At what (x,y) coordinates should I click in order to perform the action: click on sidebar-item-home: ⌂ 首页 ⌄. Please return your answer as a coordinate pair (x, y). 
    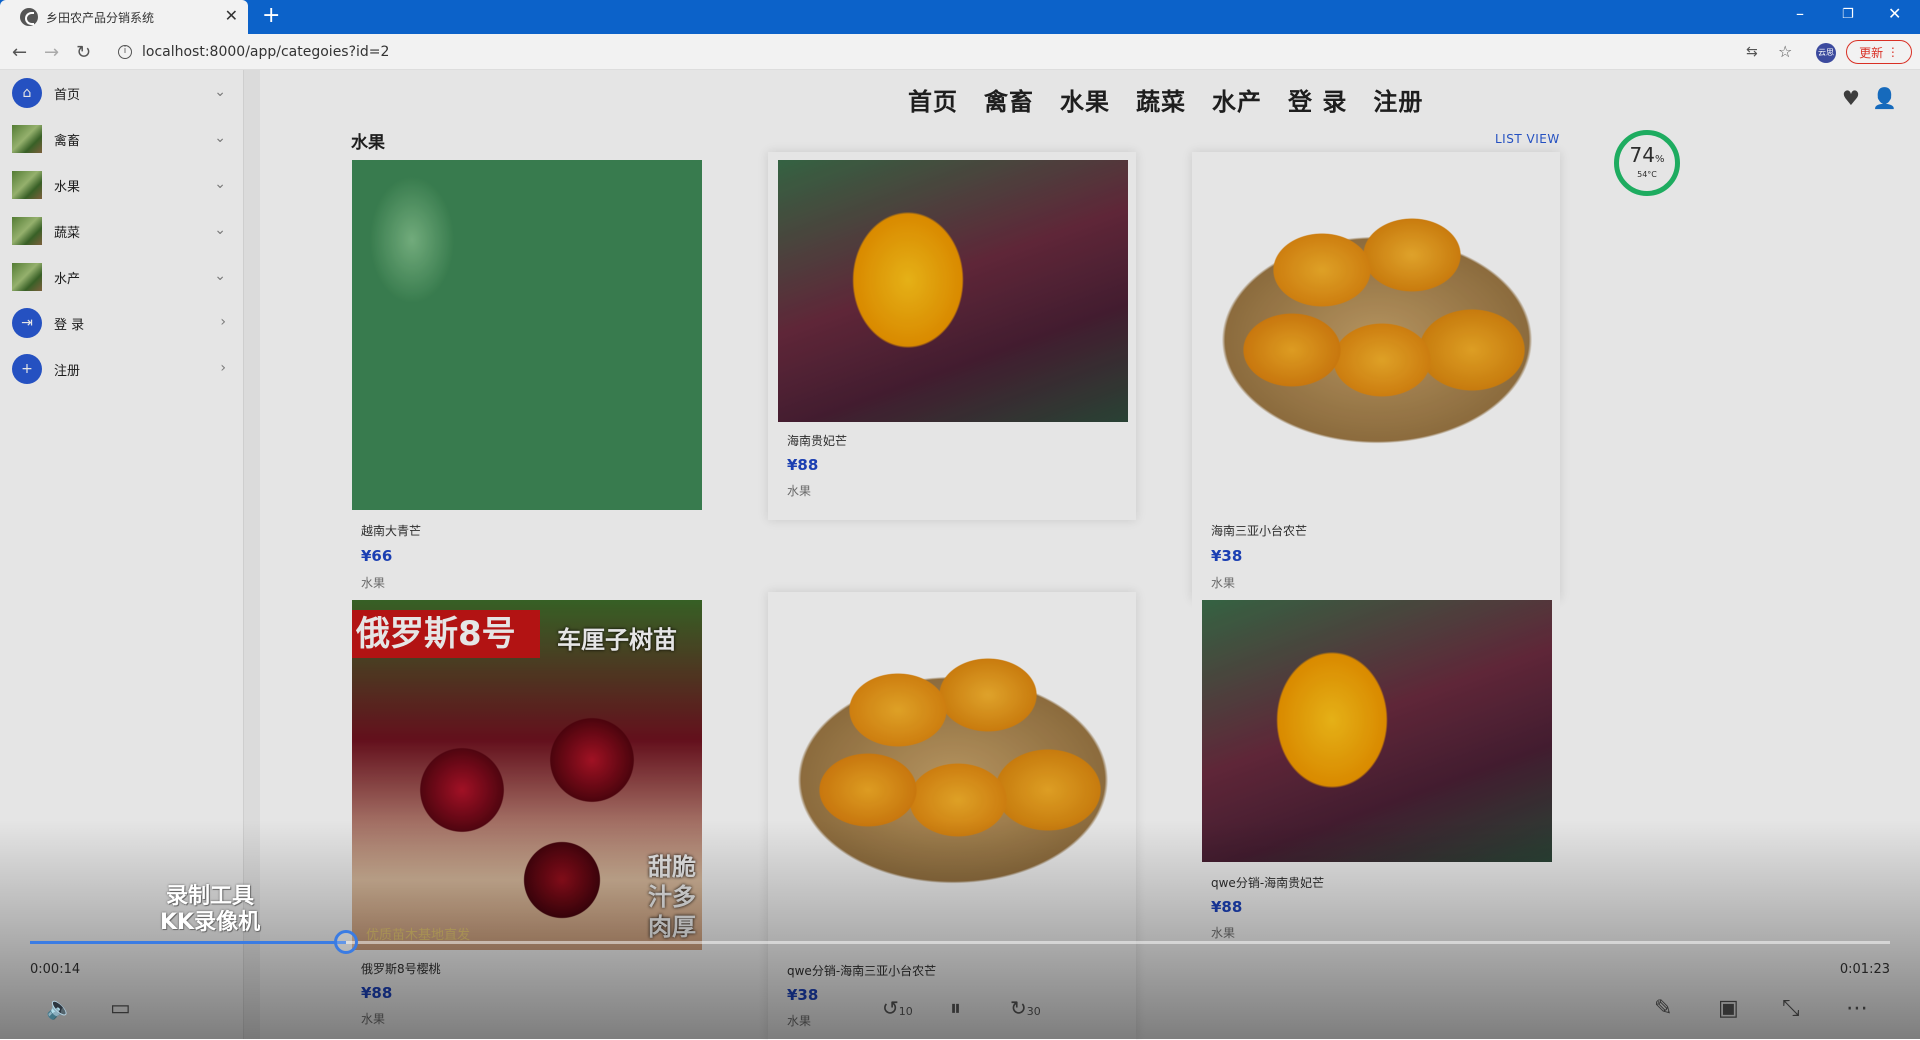
    Looking at the image, I should click on (122, 93).